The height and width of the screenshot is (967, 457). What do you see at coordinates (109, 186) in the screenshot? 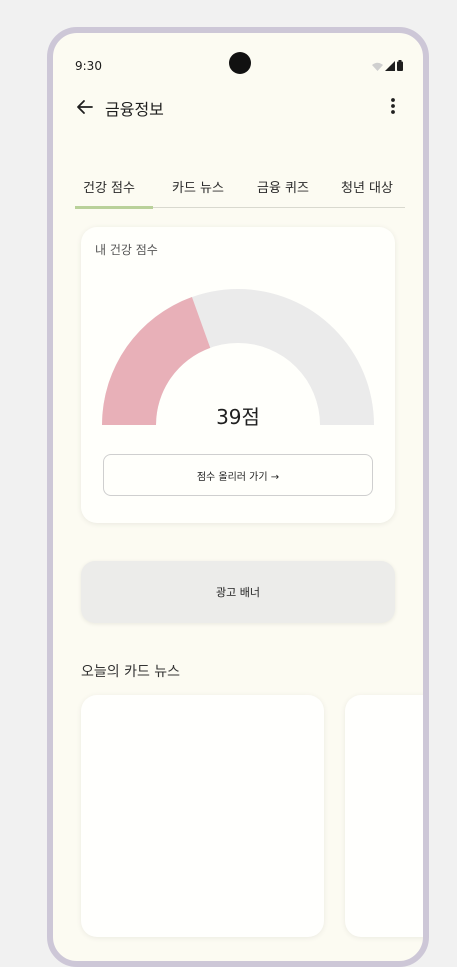
I see `tab-health-score: 건강 점수` at bounding box center [109, 186].